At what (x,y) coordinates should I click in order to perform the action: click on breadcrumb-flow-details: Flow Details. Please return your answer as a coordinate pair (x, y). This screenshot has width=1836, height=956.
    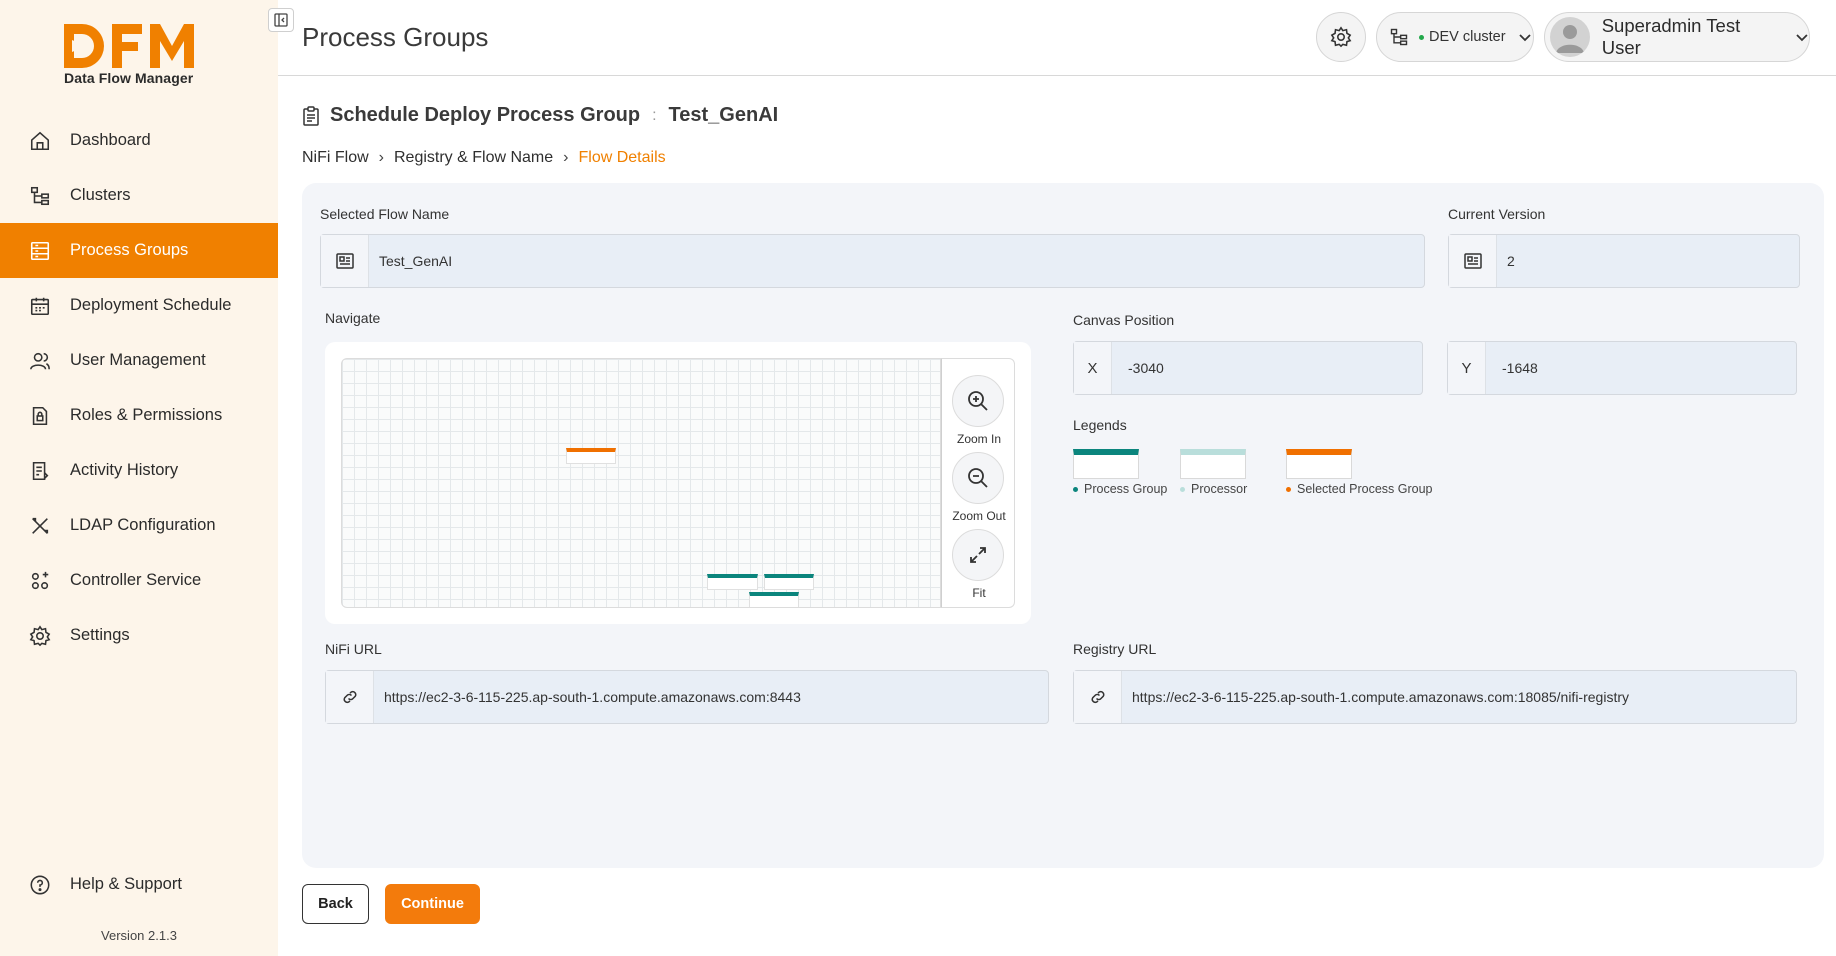
    Looking at the image, I should click on (622, 157).